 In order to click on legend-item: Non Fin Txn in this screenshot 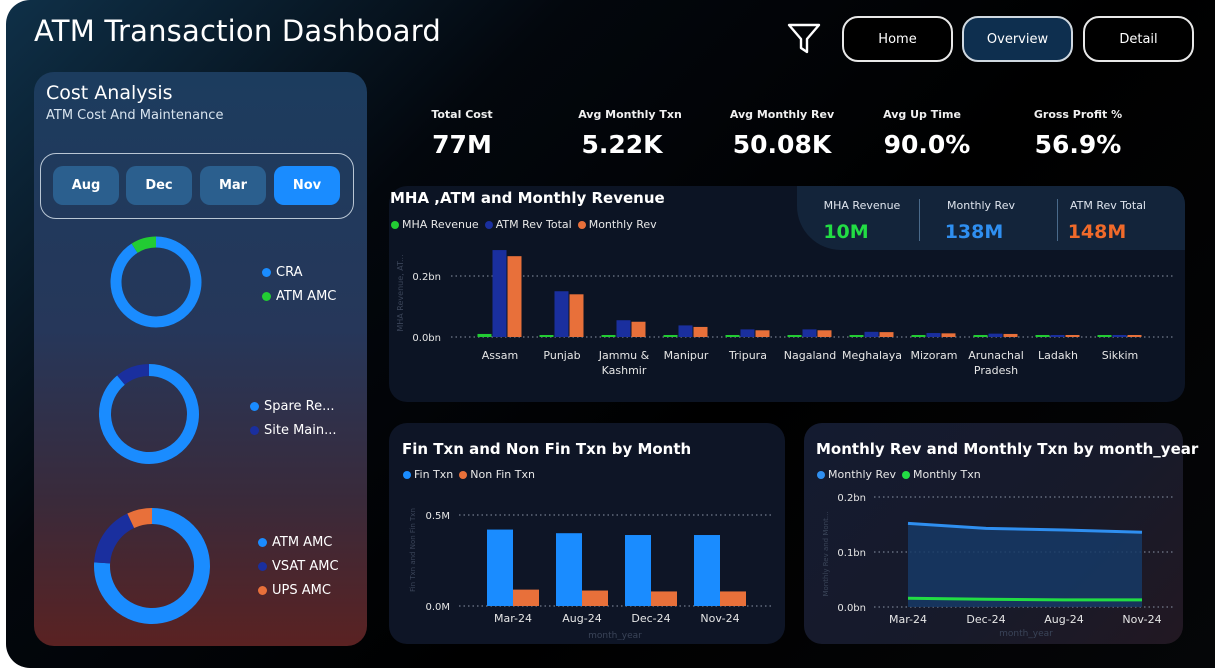, I will do `click(497, 474)`.